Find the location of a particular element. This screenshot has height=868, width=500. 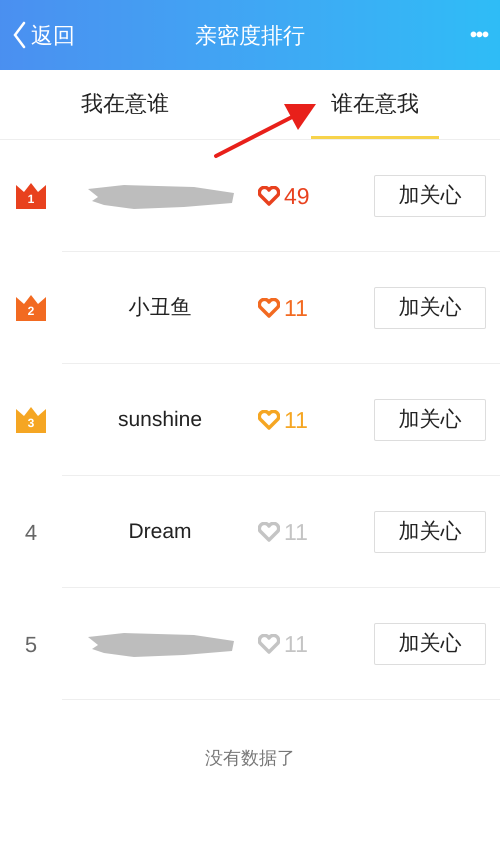

page-title: 亲密度排行 is located at coordinates (250, 36).